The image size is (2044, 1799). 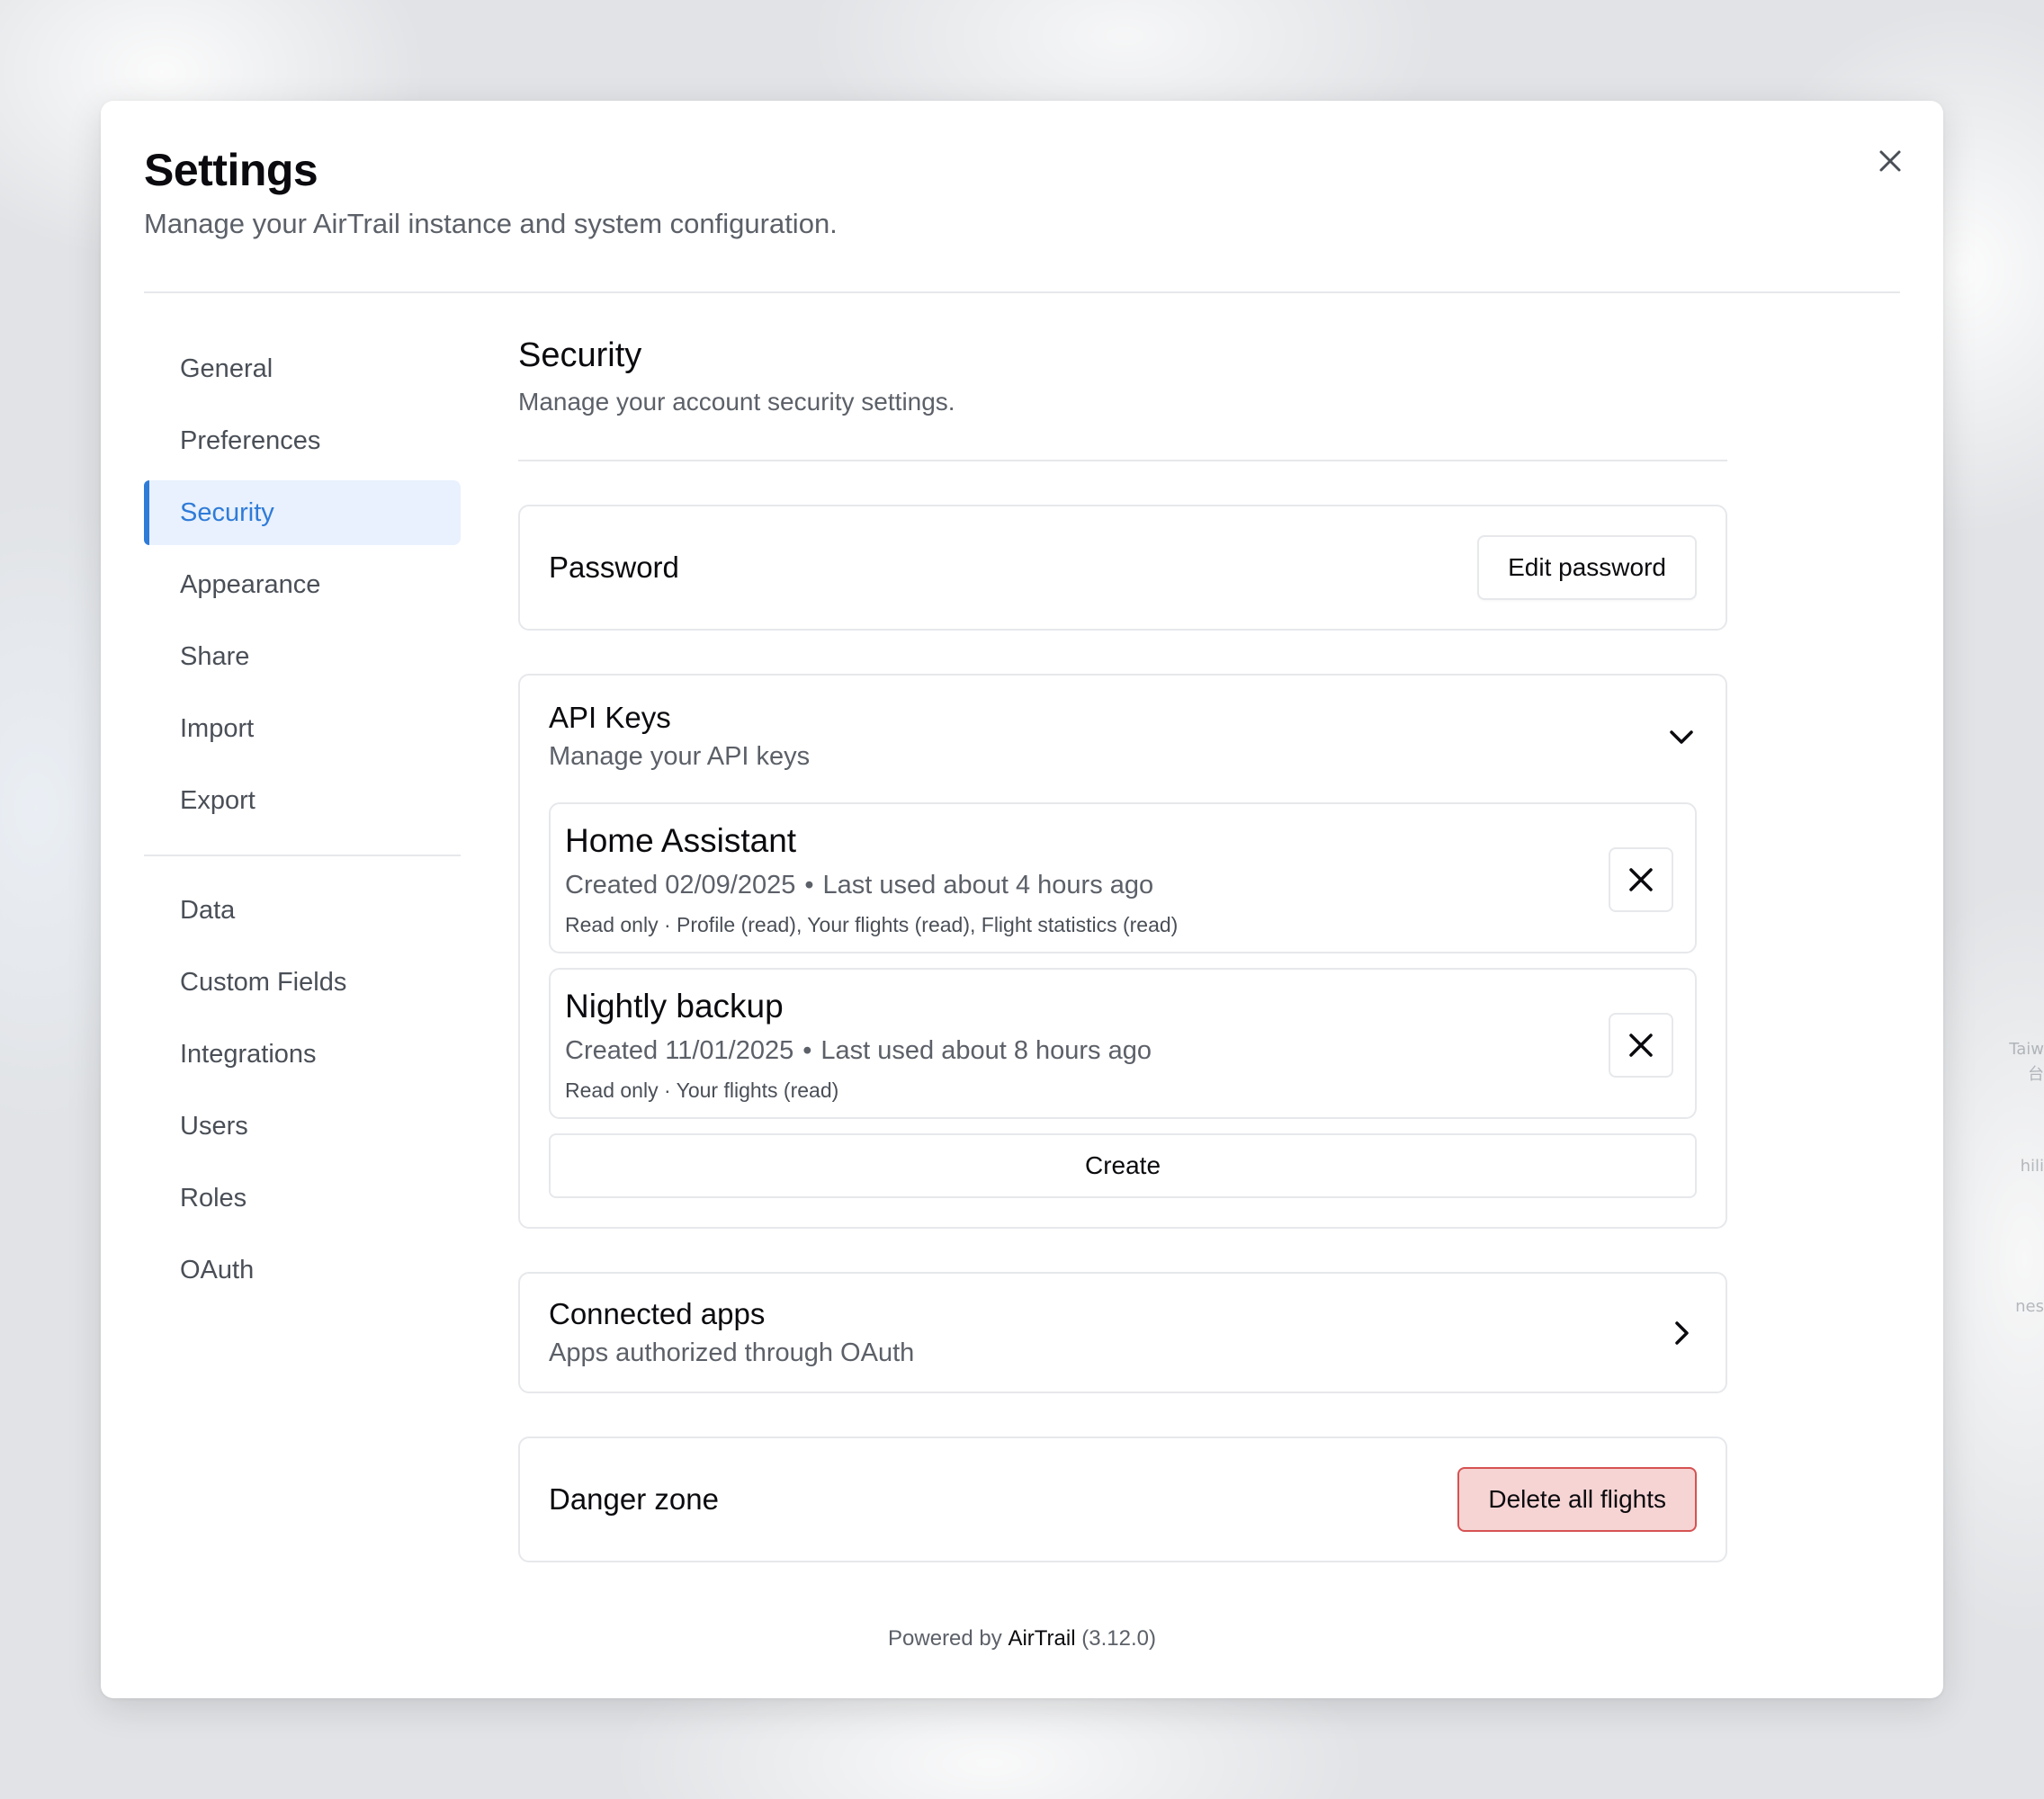 What do you see at coordinates (1681, 736) in the screenshot?
I see `chevron-down-icon` at bounding box center [1681, 736].